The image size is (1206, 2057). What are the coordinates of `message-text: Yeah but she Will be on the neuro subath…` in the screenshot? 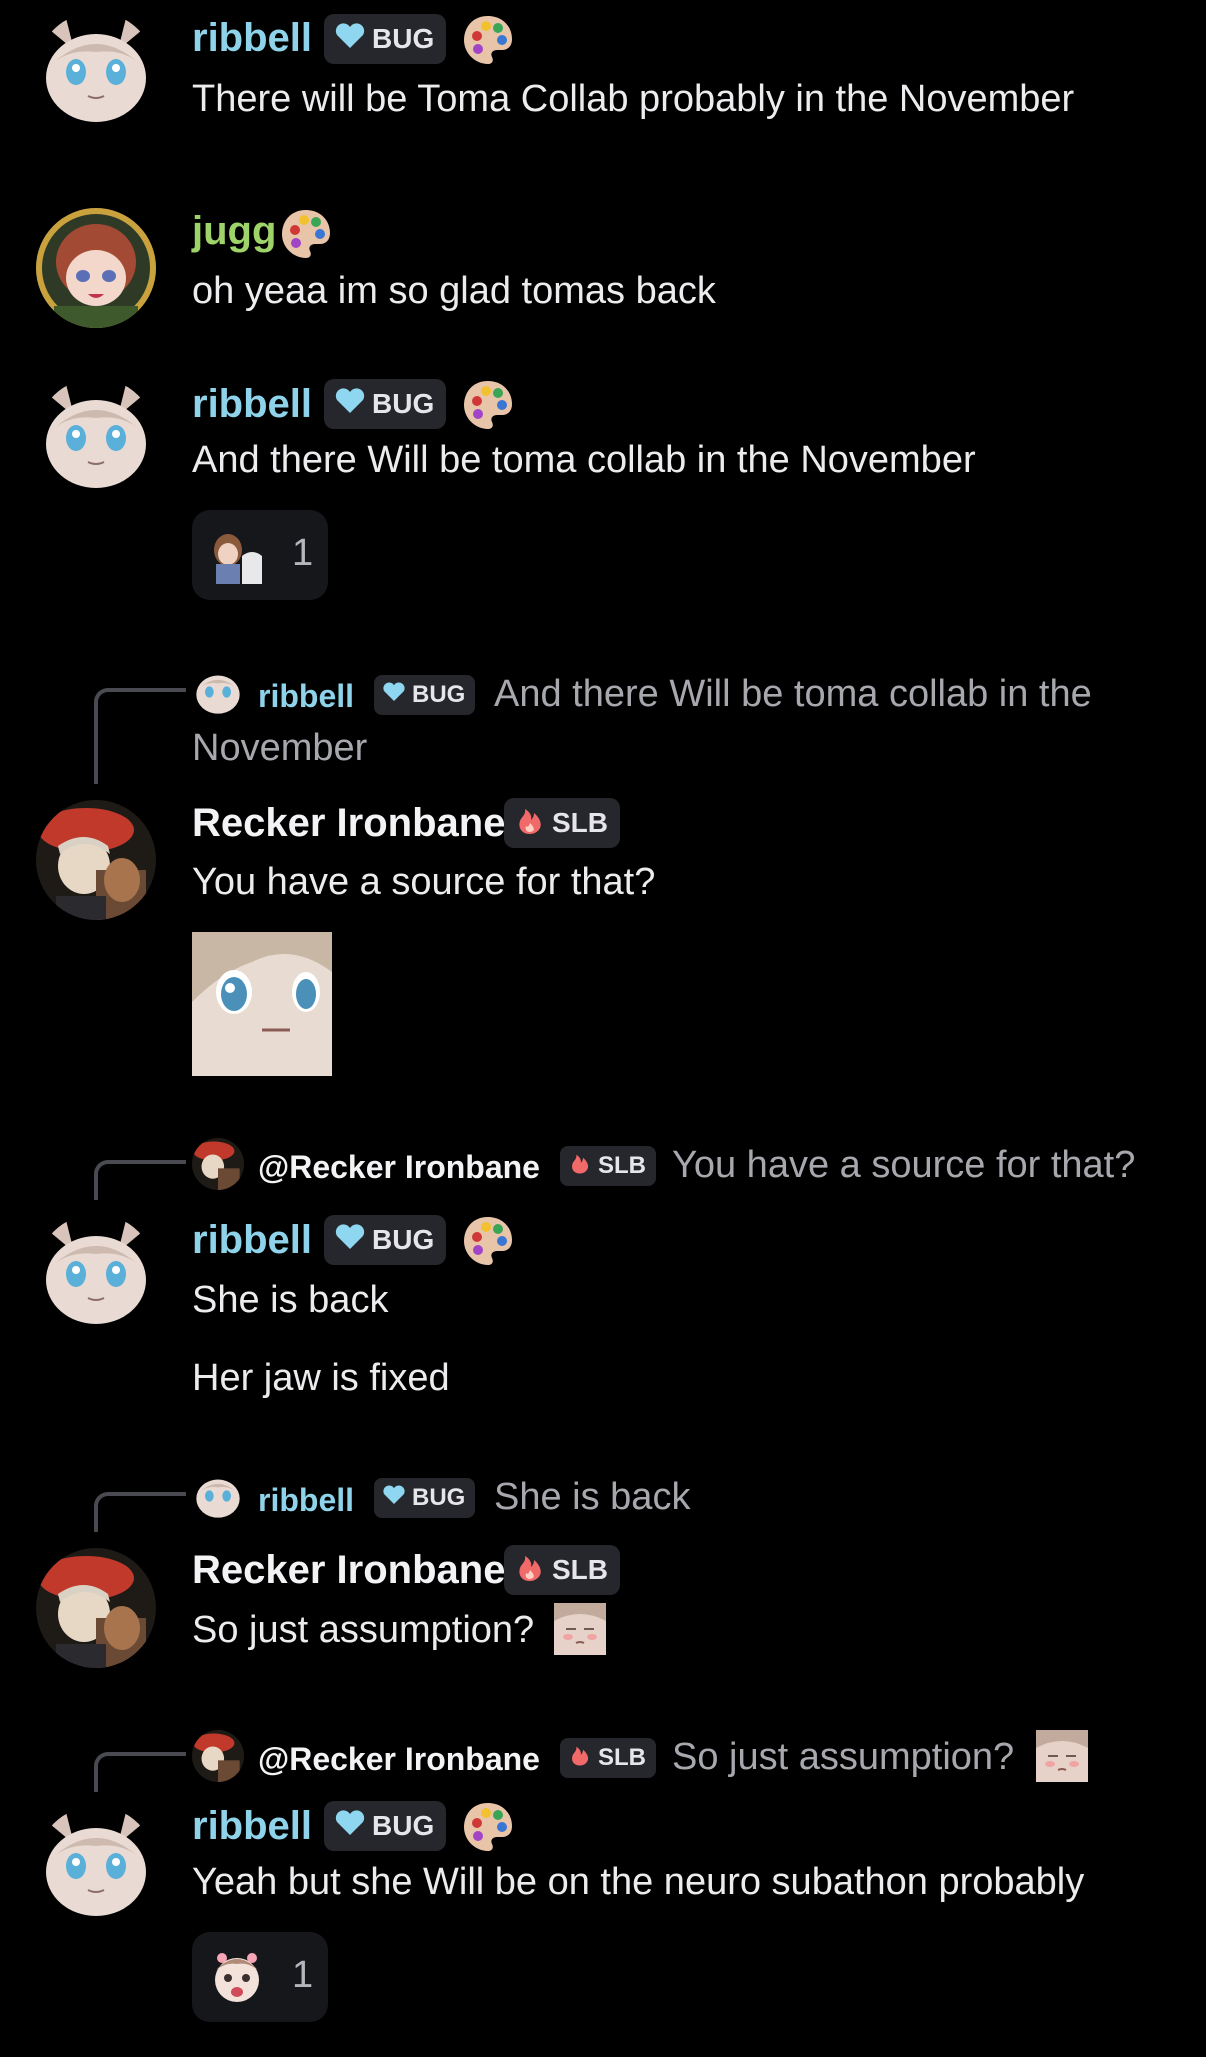 It's located at (638, 1882).